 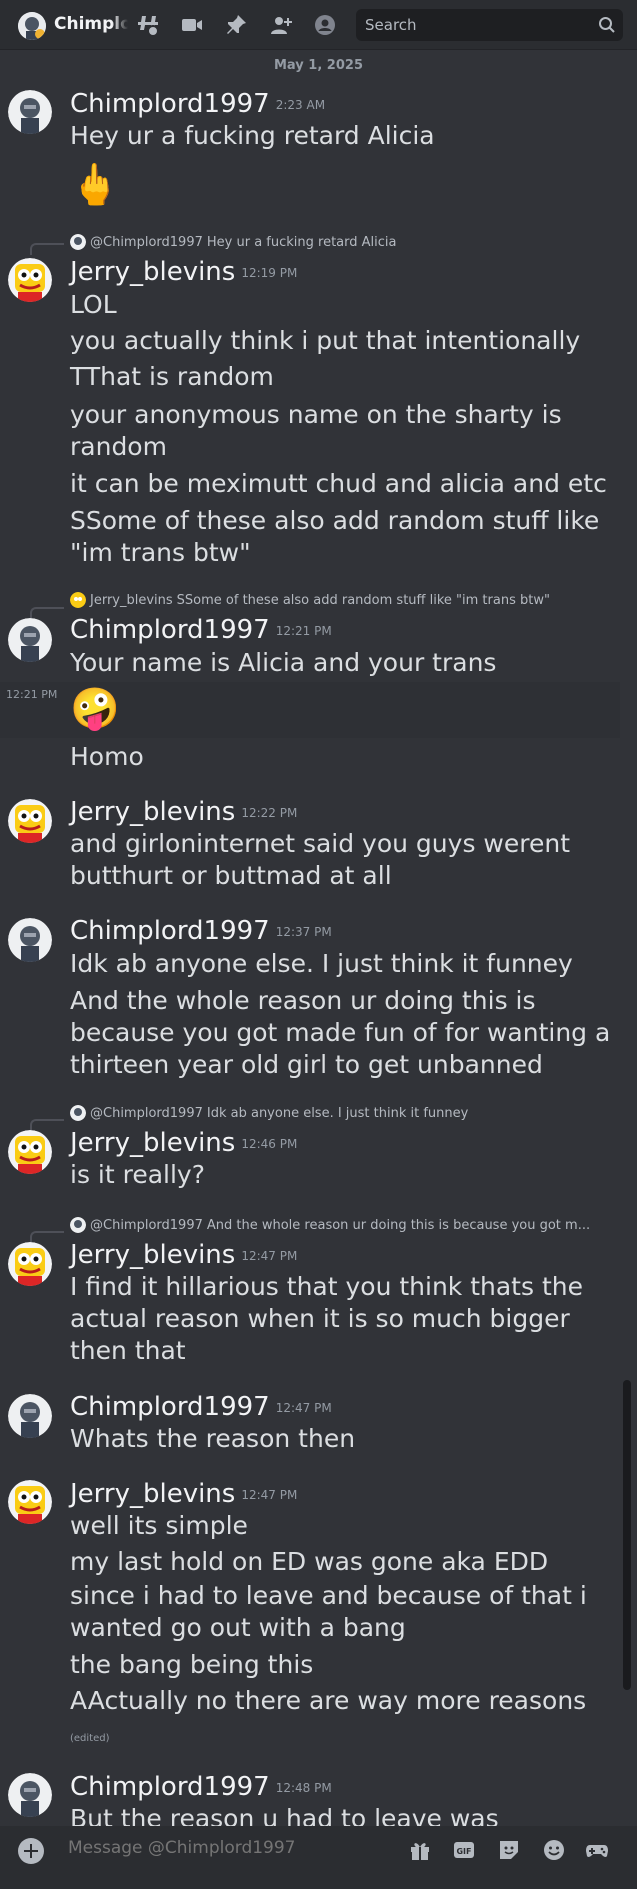 What do you see at coordinates (509, 1850) in the screenshot?
I see `sticker-icon` at bounding box center [509, 1850].